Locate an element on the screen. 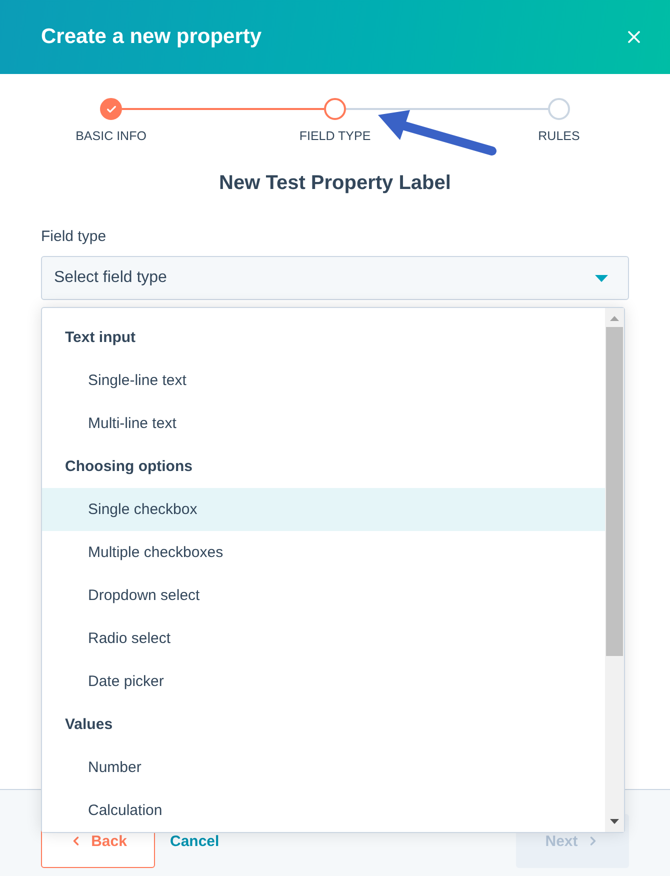 This screenshot has height=876, width=670. option-group-label: Text input is located at coordinates (100, 338).